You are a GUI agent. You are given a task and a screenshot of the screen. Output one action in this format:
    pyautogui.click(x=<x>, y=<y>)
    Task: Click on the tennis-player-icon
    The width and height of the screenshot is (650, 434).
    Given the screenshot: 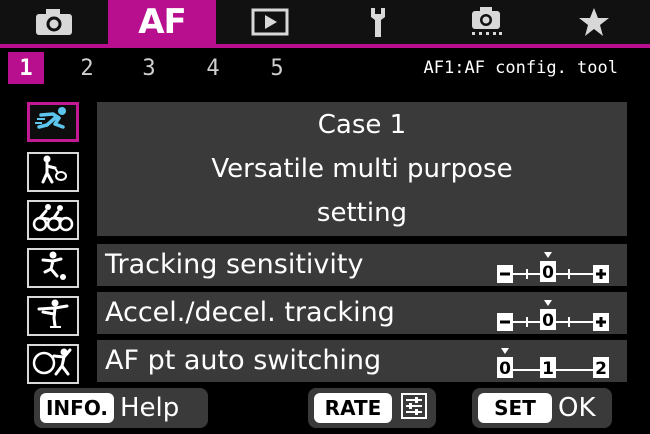 What is the action you would take?
    pyautogui.click(x=53, y=172)
    